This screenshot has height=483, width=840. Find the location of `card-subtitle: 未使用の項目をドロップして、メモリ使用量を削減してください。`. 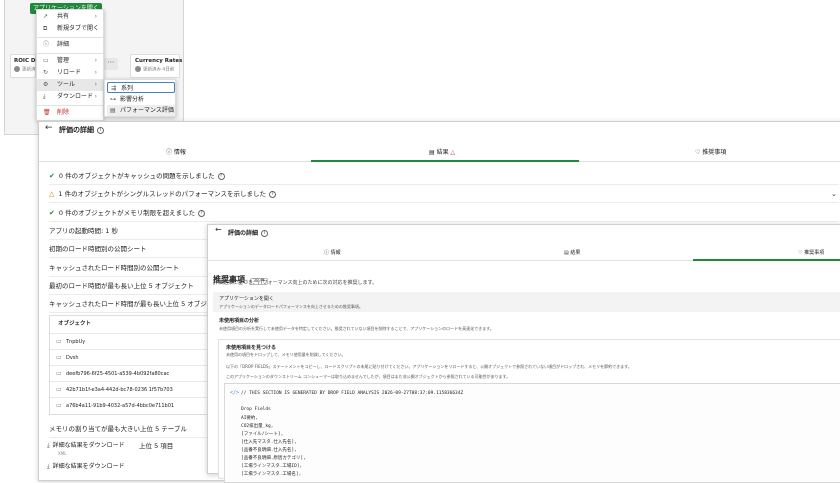

card-subtitle: 未使用の項目をドロップして、メモリ使用量を削減してください。 is located at coordinates (286, 354).